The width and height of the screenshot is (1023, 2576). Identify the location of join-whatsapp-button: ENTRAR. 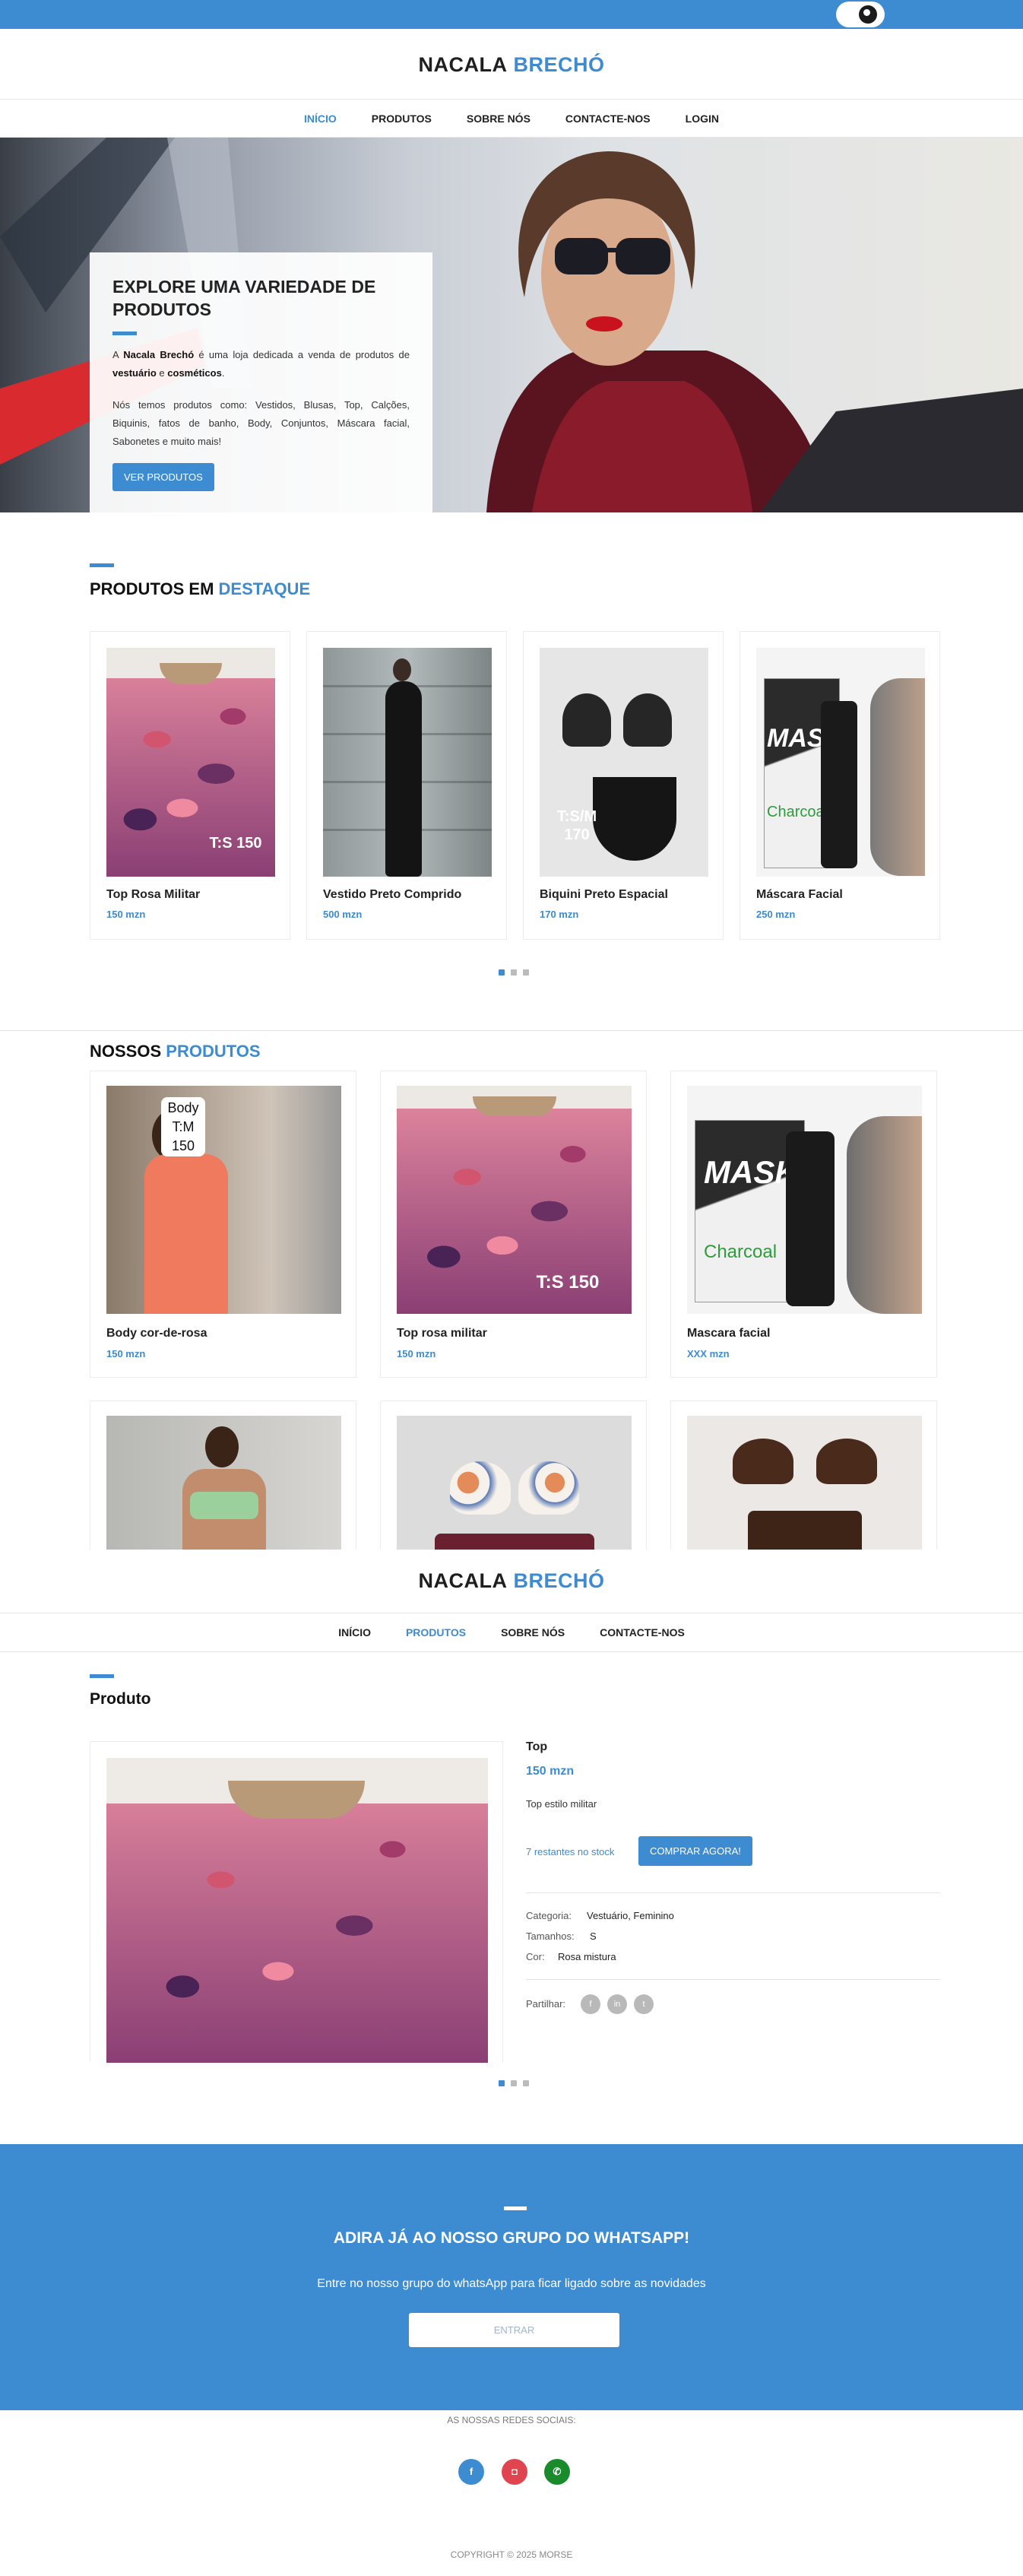
(514, 2330).